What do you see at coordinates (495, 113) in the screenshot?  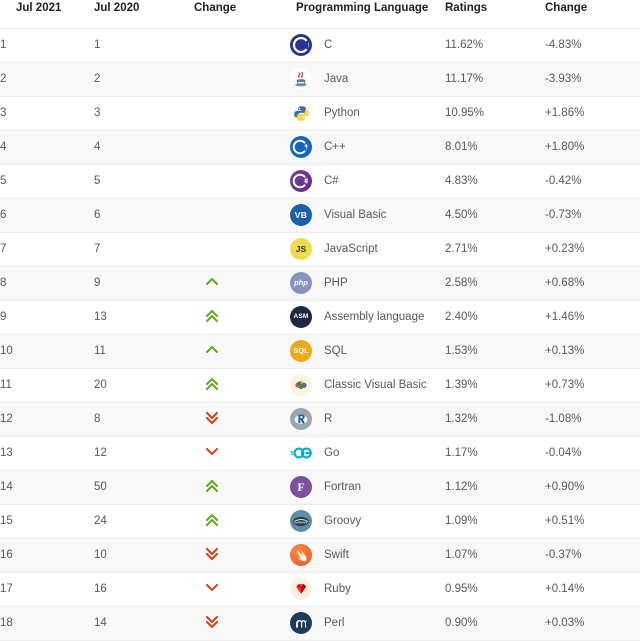 I see `ratings-cell: 10.95%` at bounding box center [495, 113].